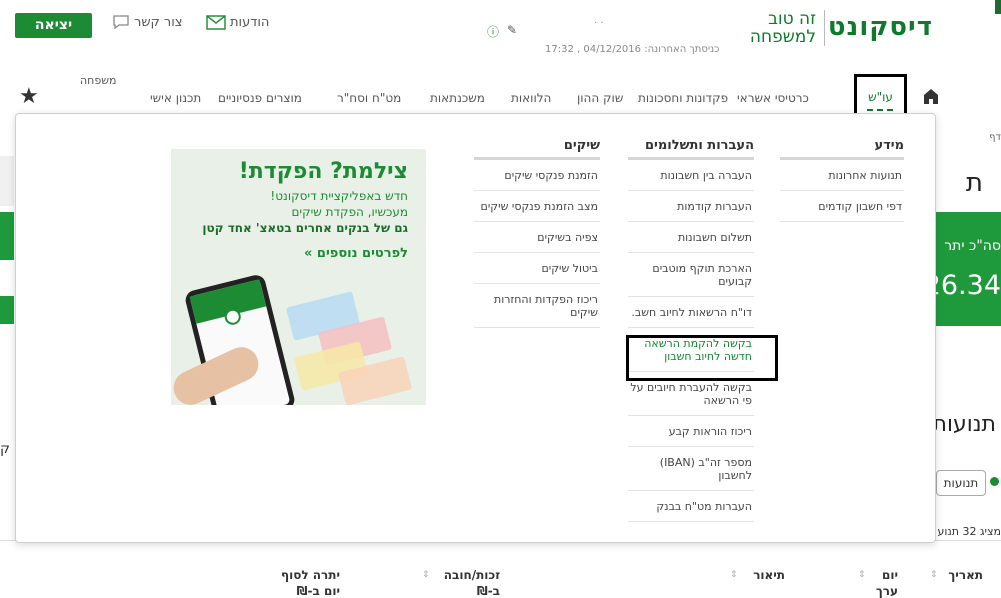  What do you see at coordinates (792, 19) in the screenshot?
I see `tagline-line1: זה טוב` at bounding box center [792, 19].